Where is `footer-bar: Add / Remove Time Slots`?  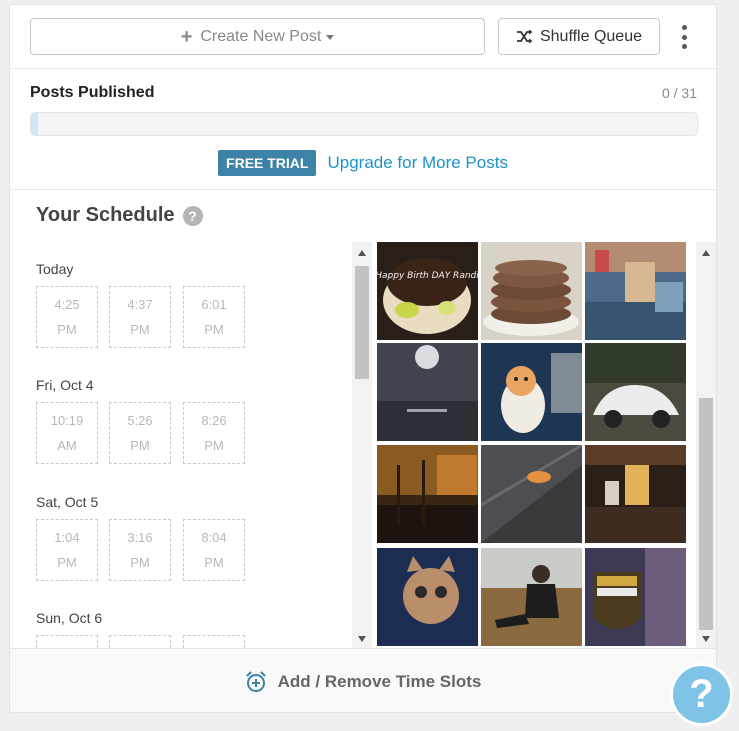 footer-bar: Add / Remove Time Slots is located at coordinates (363, 680).